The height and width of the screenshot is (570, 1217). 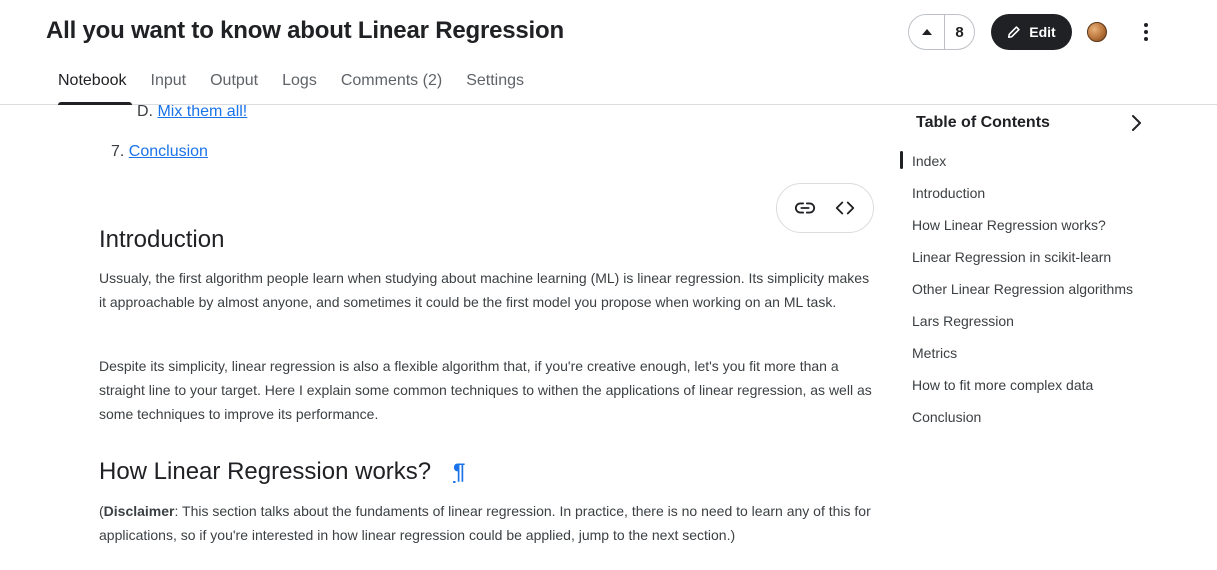 I want to click on tab-input: Input, so click(x=169, y=83).